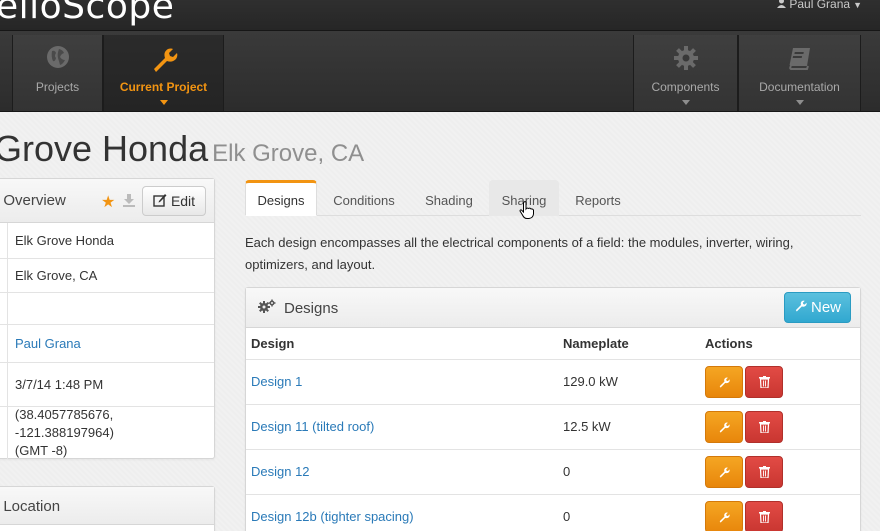 The width and height of the screenshot is (880, 531). What do you see at coordinates (799, 60) in the screenshot?
I see `book-icon` at bounding box center [799, 60].